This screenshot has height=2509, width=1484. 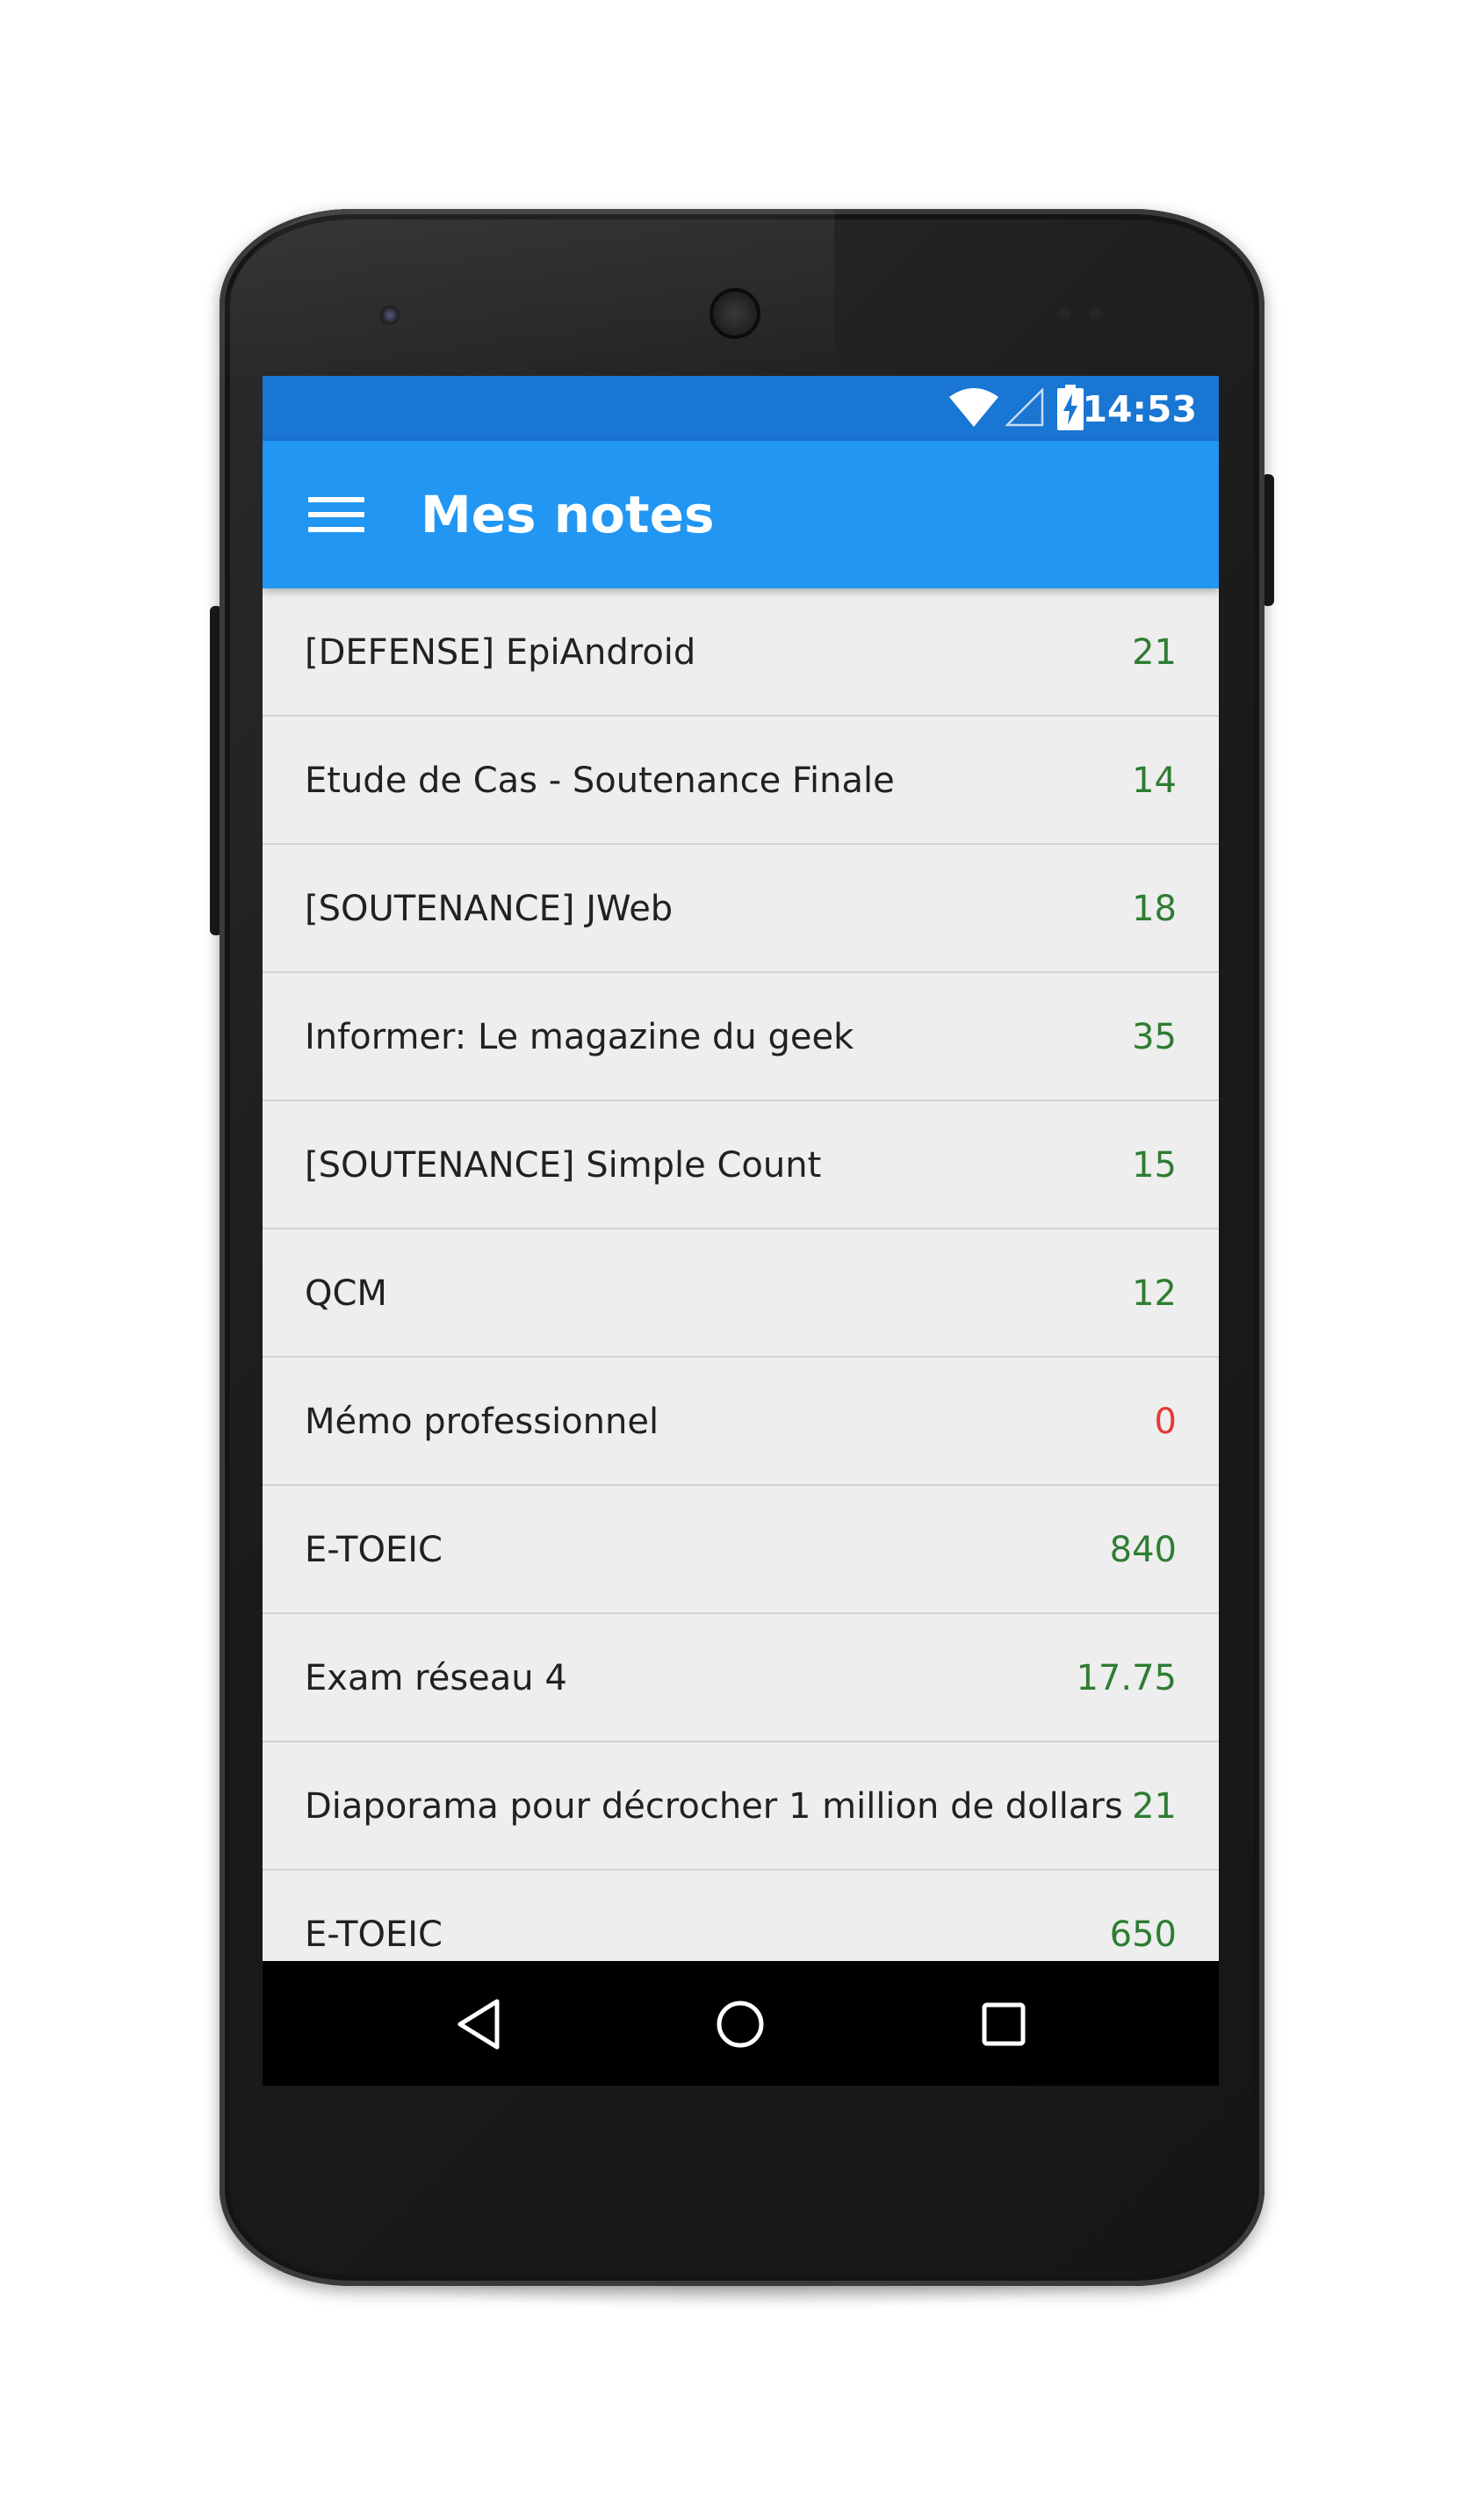 I want to click on cellular-signal-icon, so click(x=1024, y=407).